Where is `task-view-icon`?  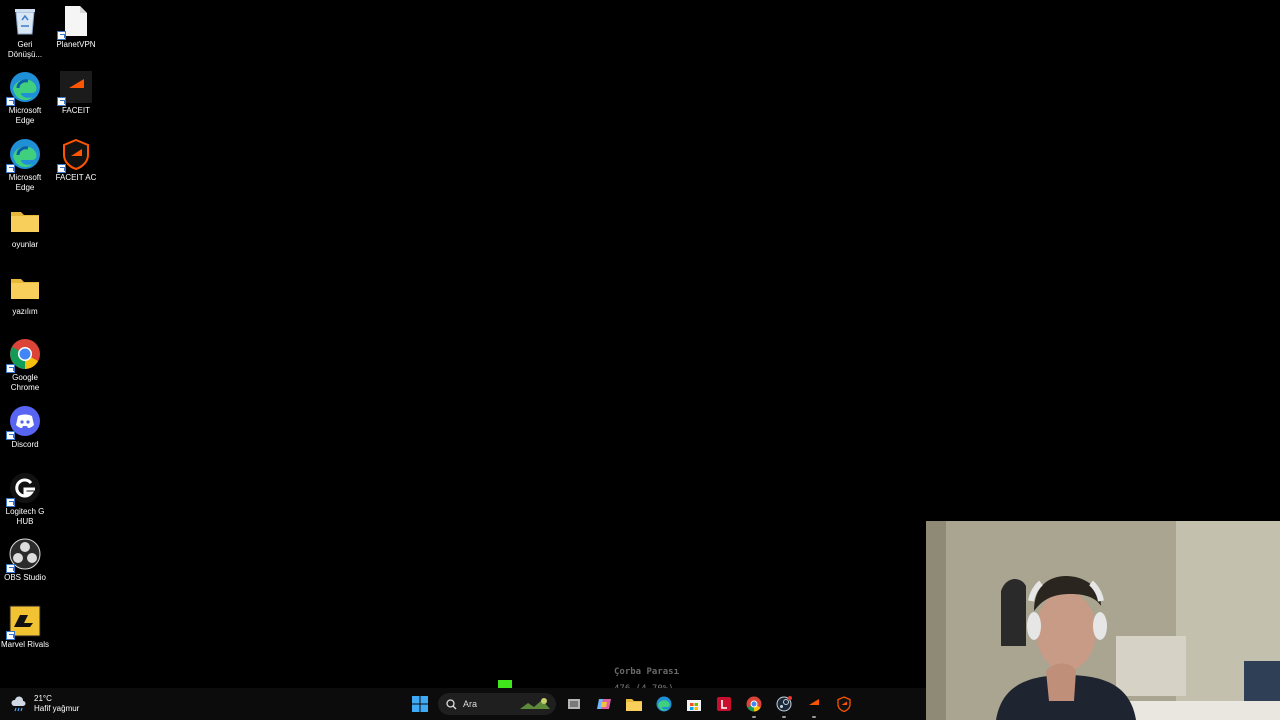 task-view-icon is located at coordinates (574, 704).